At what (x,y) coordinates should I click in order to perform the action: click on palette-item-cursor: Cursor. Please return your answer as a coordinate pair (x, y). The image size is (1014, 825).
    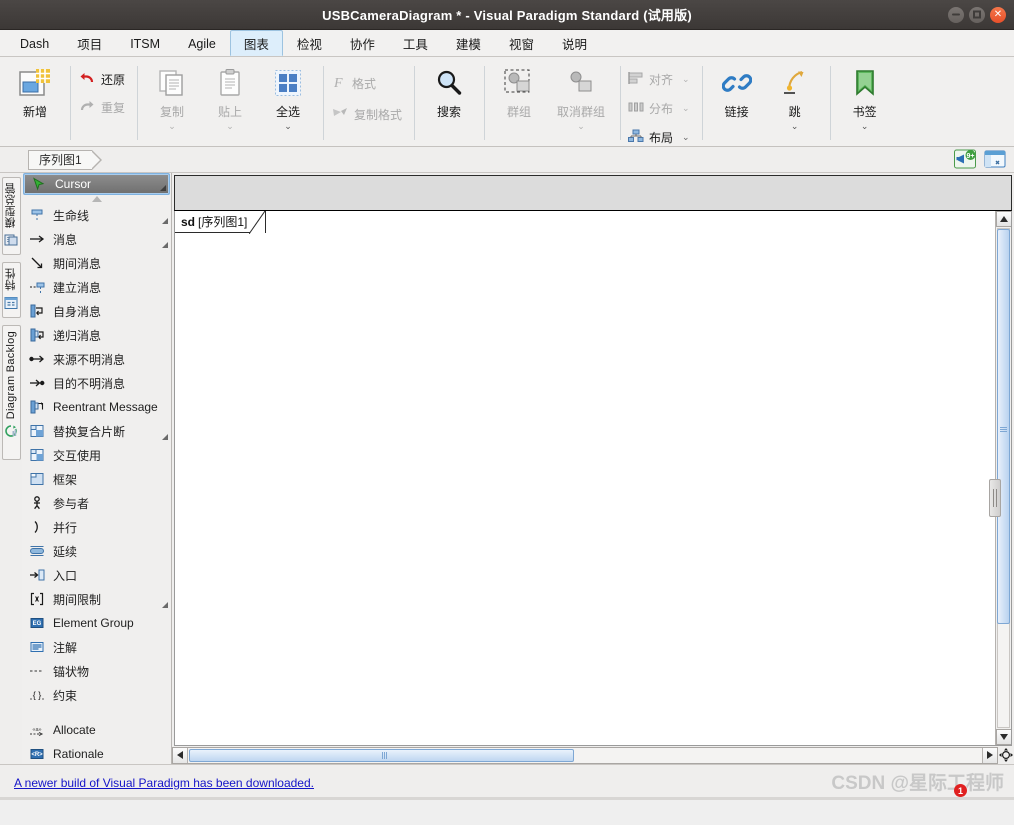
    Looking at the image, I should click on (96, 184).